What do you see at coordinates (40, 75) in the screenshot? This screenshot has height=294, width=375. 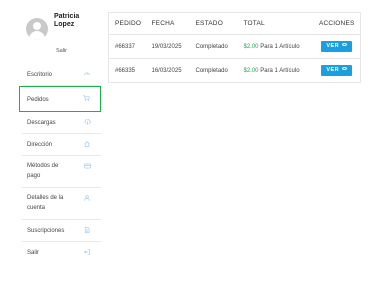 I see `sidebar-item-label: Escritorio` at bounding box center [40, 75].